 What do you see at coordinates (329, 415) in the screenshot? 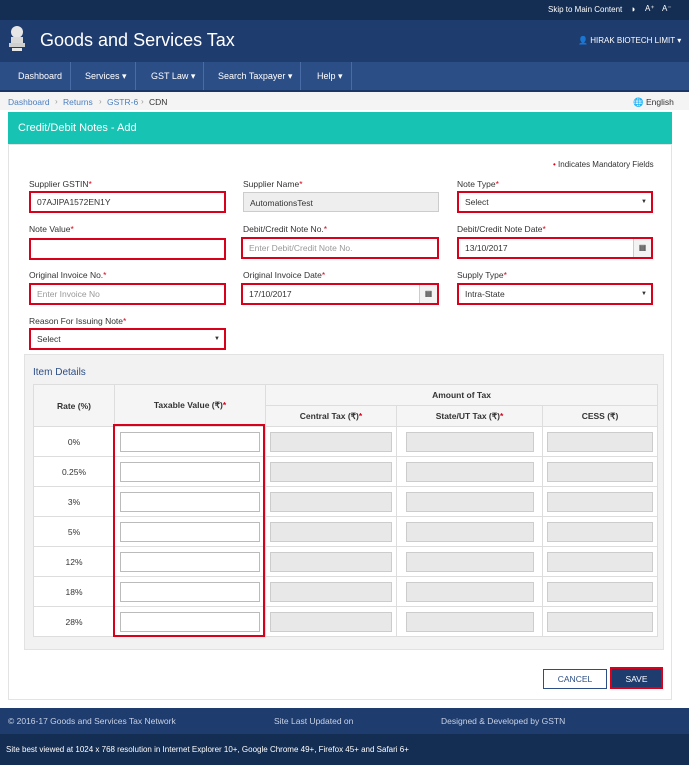
I see `header-text: Central Tax (₹)` at bounding box center [329, 415].